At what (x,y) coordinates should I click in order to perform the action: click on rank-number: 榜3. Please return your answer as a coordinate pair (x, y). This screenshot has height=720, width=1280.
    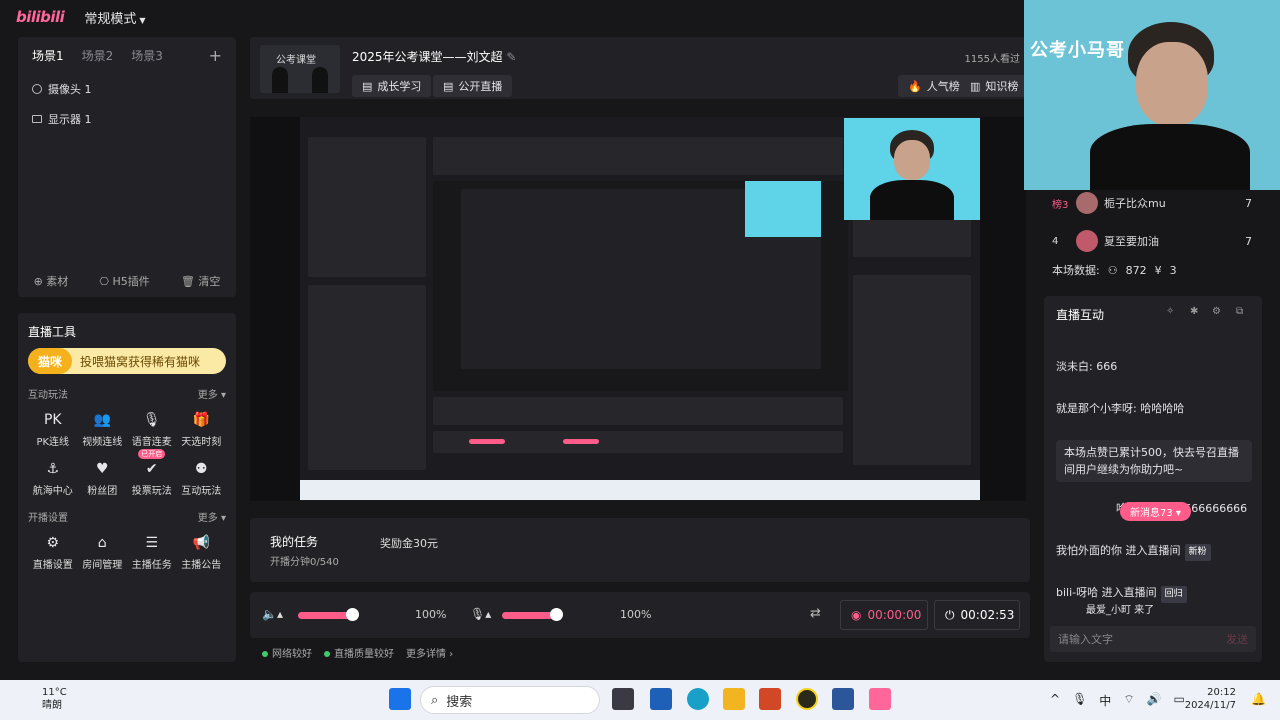
    Looking at the image, I should click on (1060, 205).